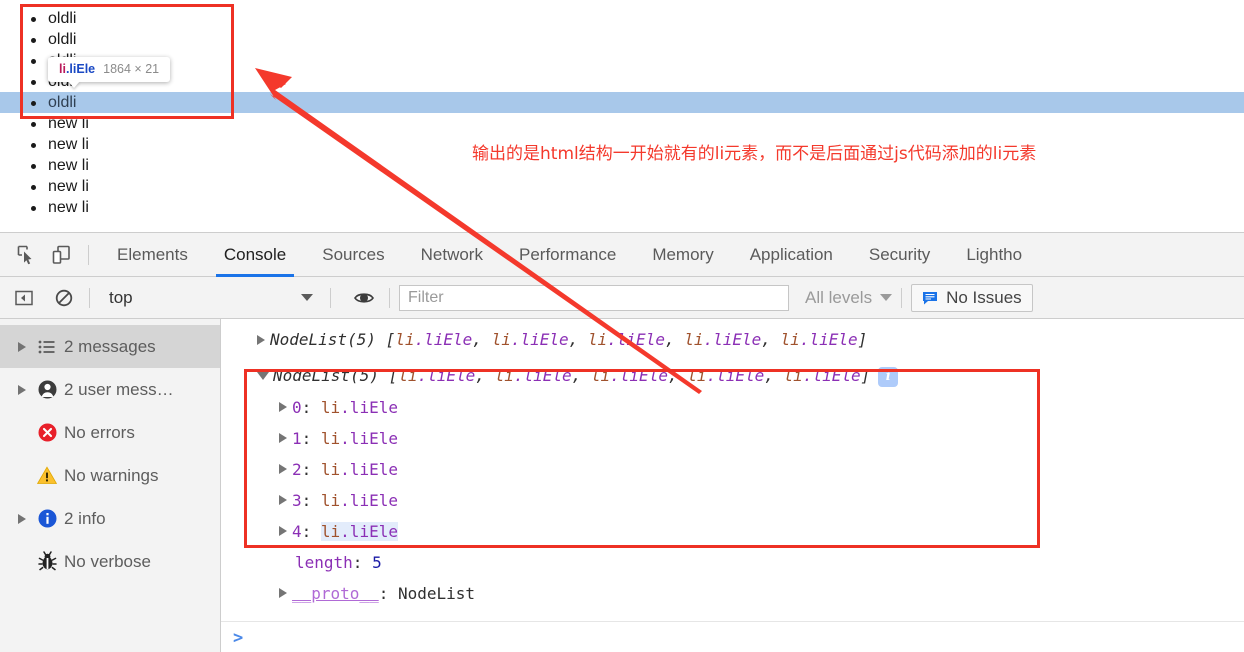 The height and width of the screenshot is (652, 1244). What do you see at coordinates (110, 518) in the screenshot?
I see `sidebar-item-2-info: 2 info` at bounding box center [110, 518].